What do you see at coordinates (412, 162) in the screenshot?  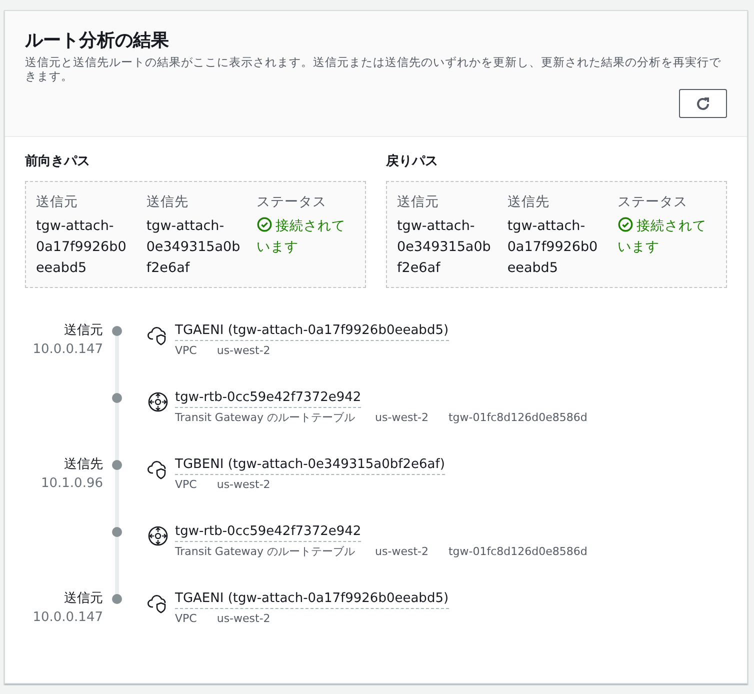 I see `path-title: 戻りパス` at bounding box center [412, 162].